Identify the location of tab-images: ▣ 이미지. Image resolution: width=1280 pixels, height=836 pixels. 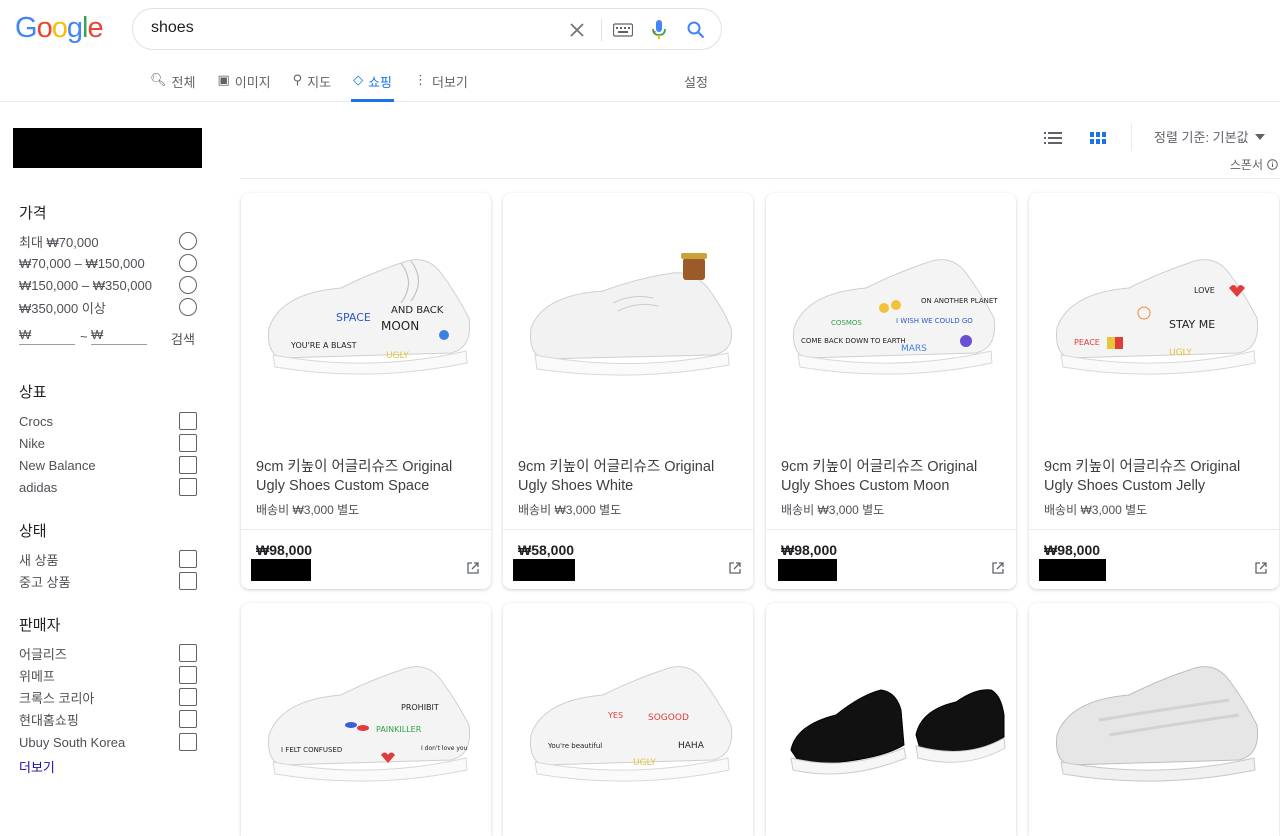
(243, 83).